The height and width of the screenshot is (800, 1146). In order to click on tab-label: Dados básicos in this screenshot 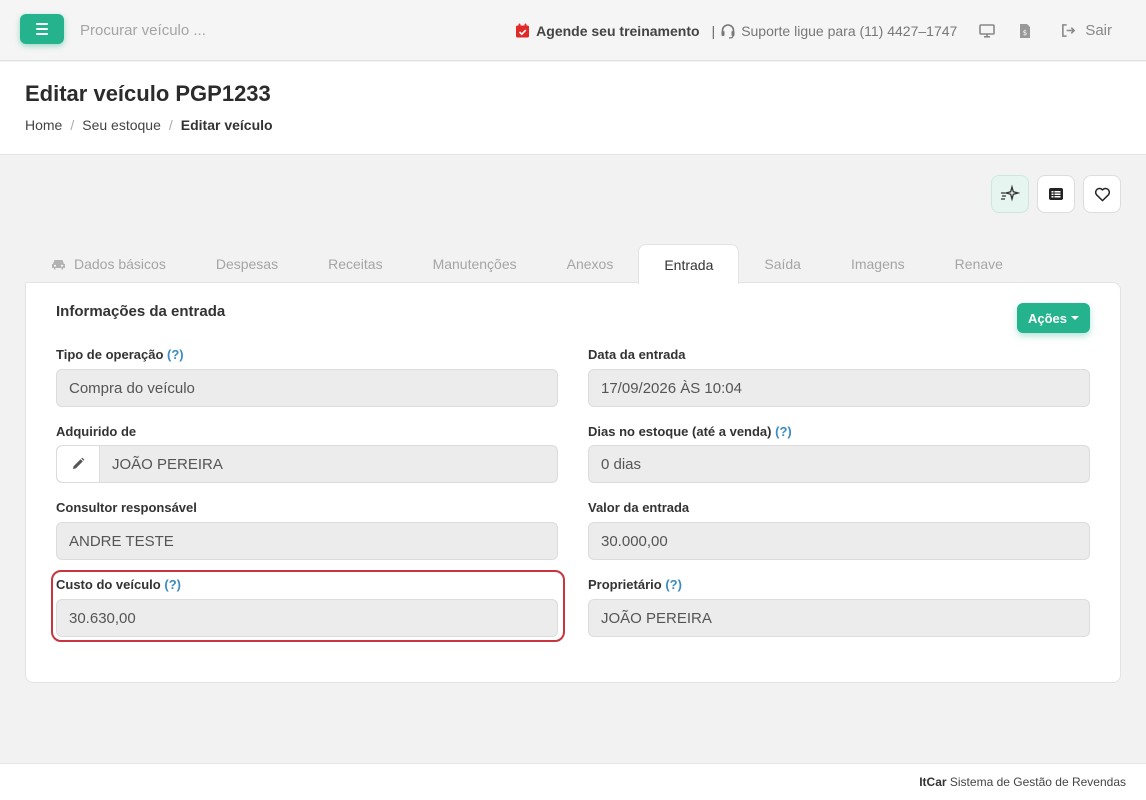, I will do `click(120, 263)`.